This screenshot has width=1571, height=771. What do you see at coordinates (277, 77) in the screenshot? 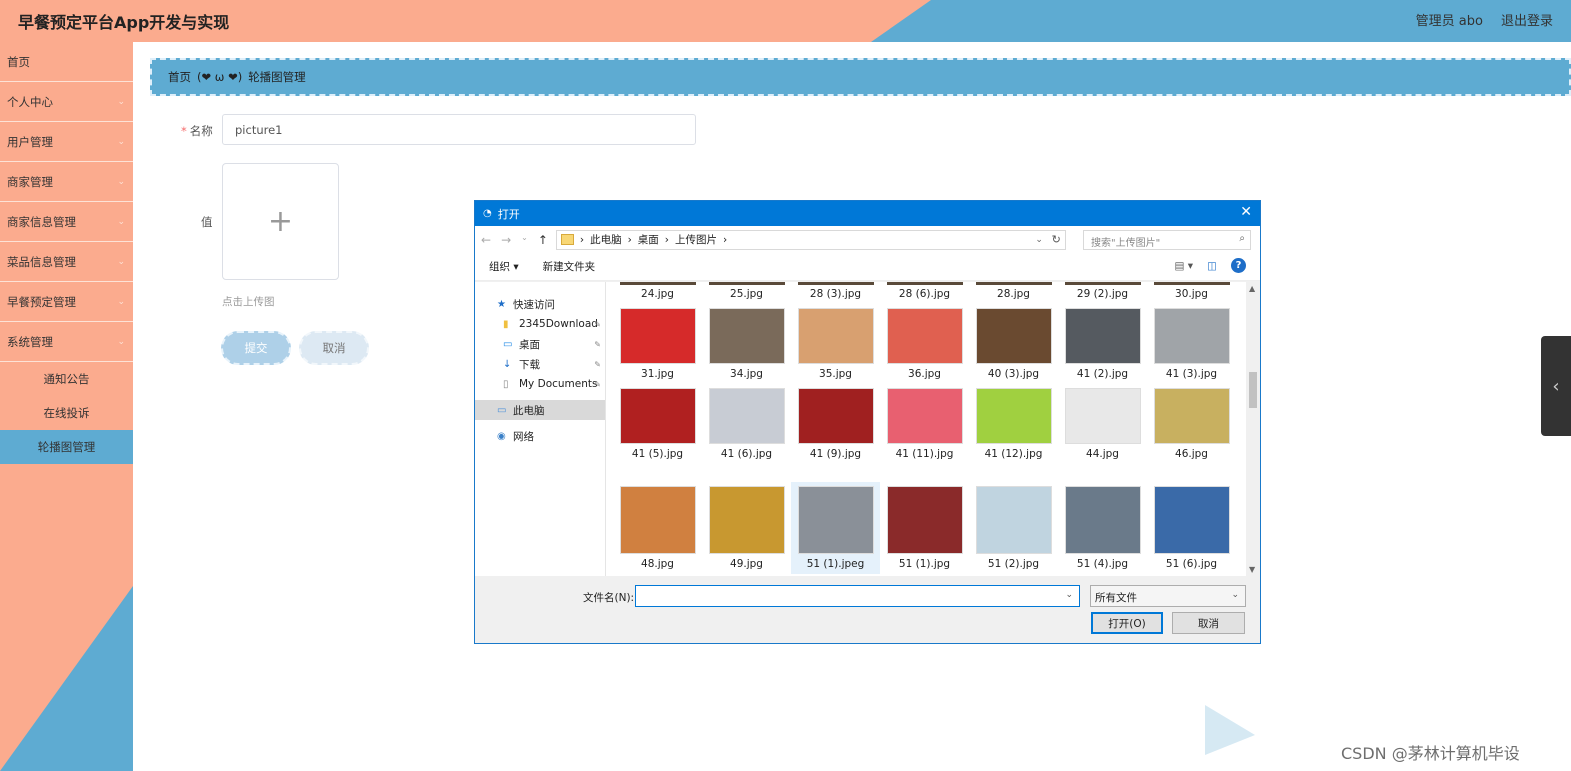
I see `breadcrumb-current: 轮播图管理` at bounding box center [277, 77].